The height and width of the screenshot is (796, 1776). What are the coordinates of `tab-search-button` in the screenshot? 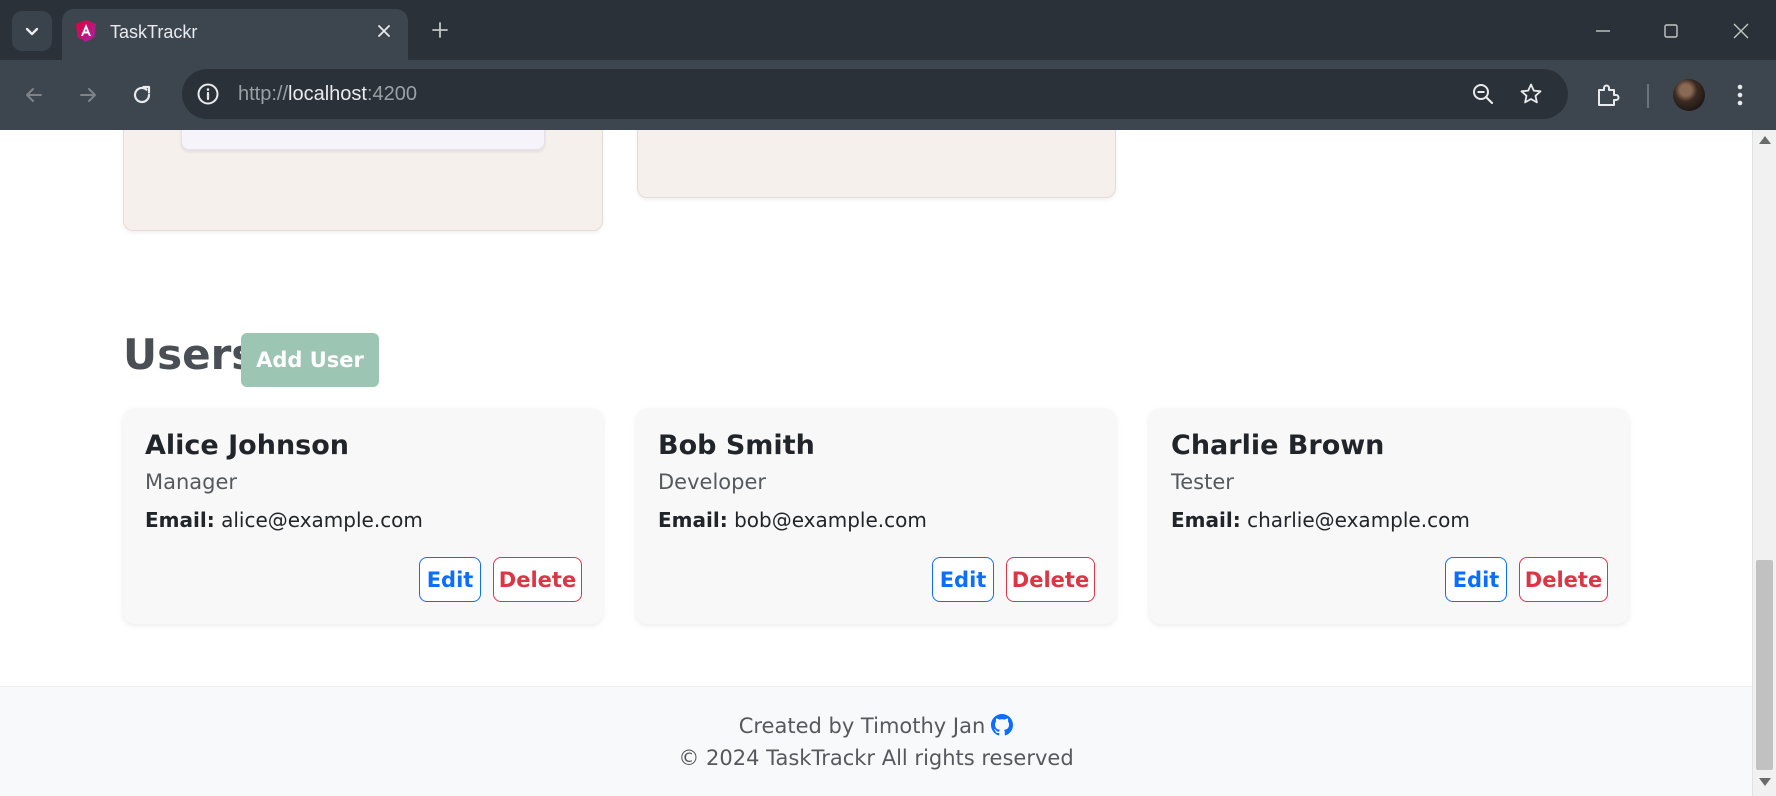 It's located at (32, 31).